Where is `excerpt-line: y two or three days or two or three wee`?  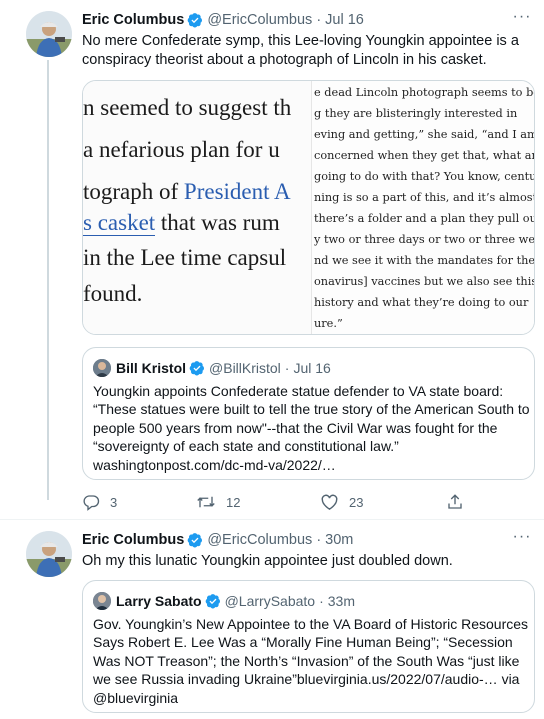
excerpt-line: y two or three days or two or three wee is located at coordinates (424, 239).